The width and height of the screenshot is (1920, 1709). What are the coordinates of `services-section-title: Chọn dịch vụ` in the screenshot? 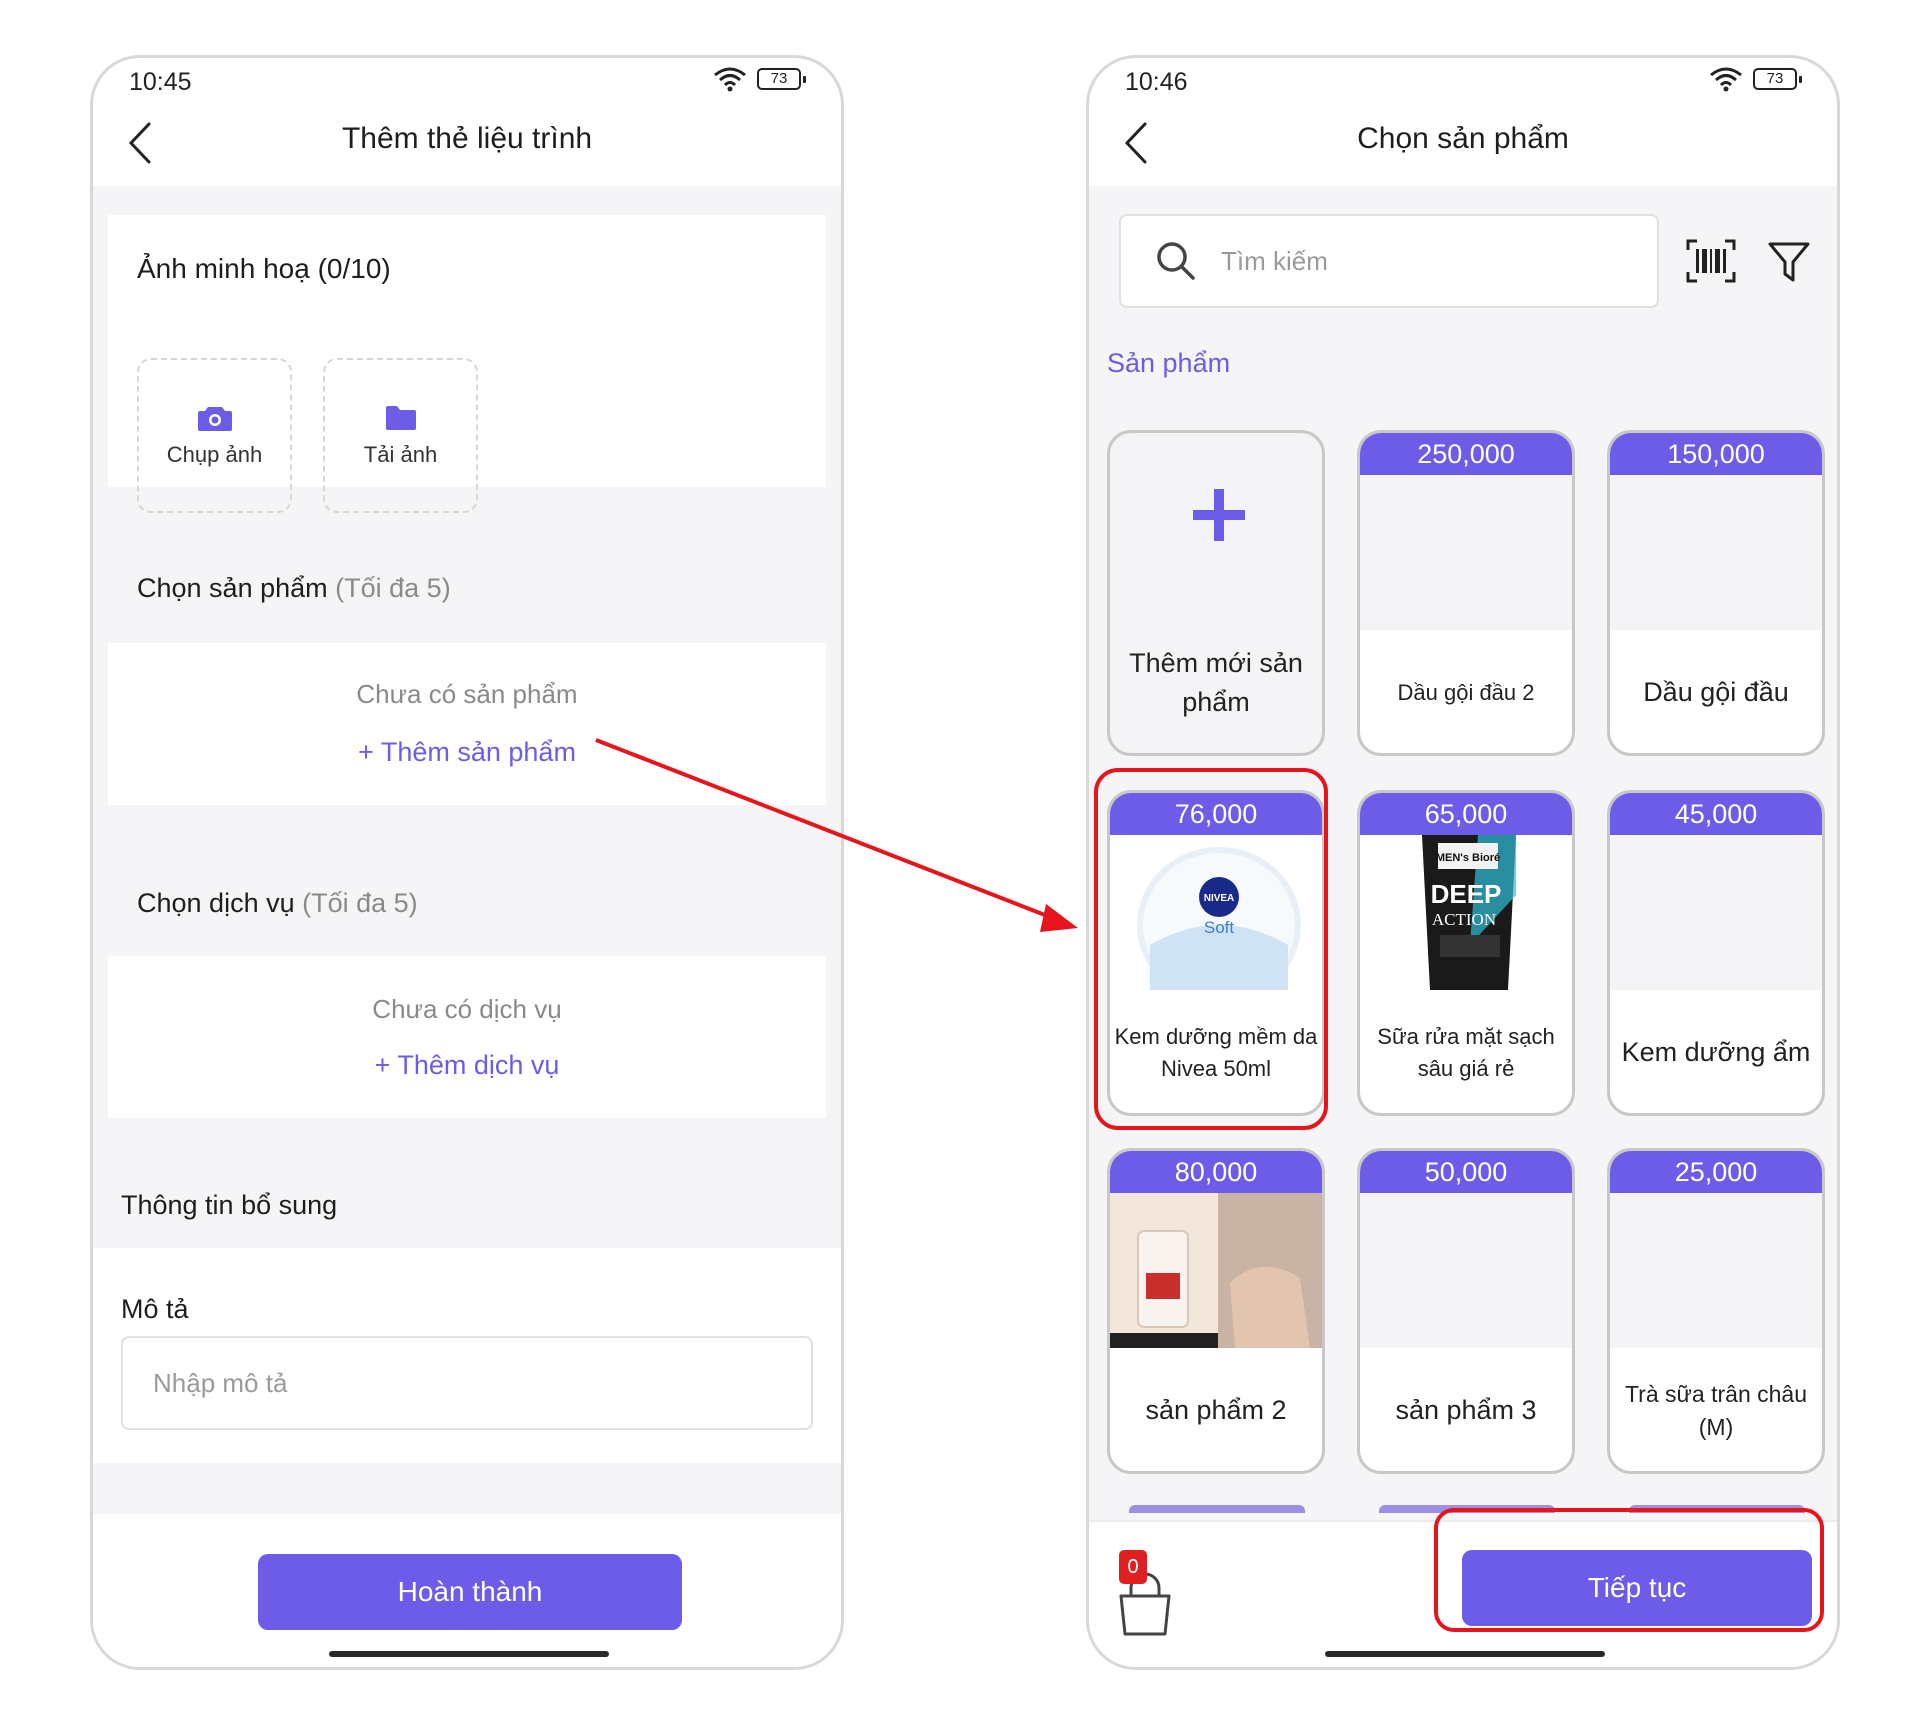 It's located at (216, 903).